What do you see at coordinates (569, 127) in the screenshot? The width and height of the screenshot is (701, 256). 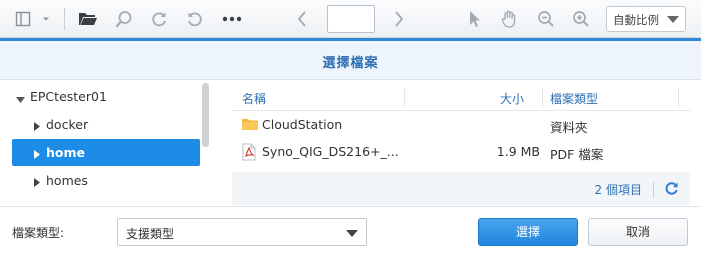 I see `file-type: 資料夾` at bounding box center [569, 127].